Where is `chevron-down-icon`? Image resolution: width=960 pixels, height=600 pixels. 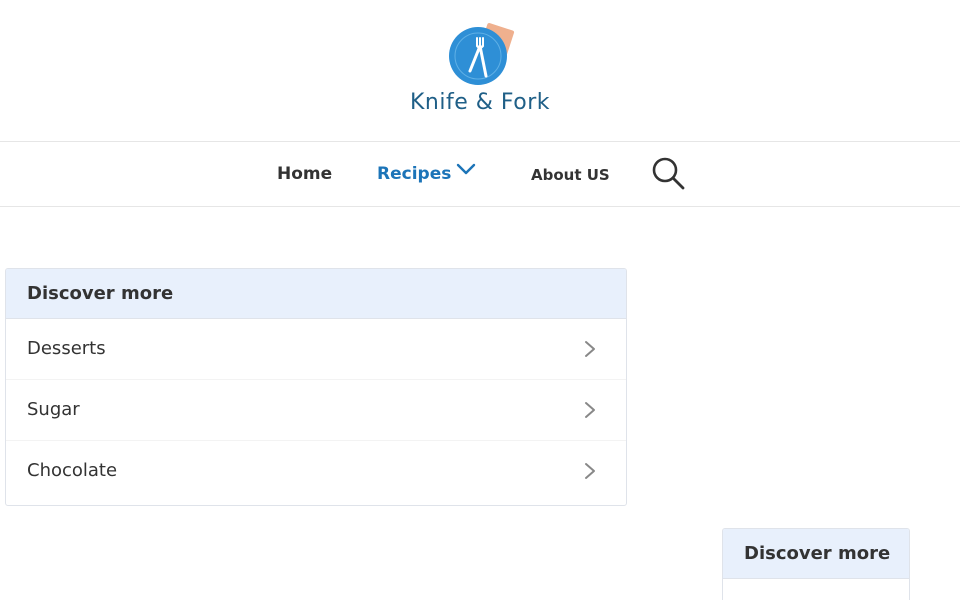 chevron-down-icon is located at coordinates (466, 169).